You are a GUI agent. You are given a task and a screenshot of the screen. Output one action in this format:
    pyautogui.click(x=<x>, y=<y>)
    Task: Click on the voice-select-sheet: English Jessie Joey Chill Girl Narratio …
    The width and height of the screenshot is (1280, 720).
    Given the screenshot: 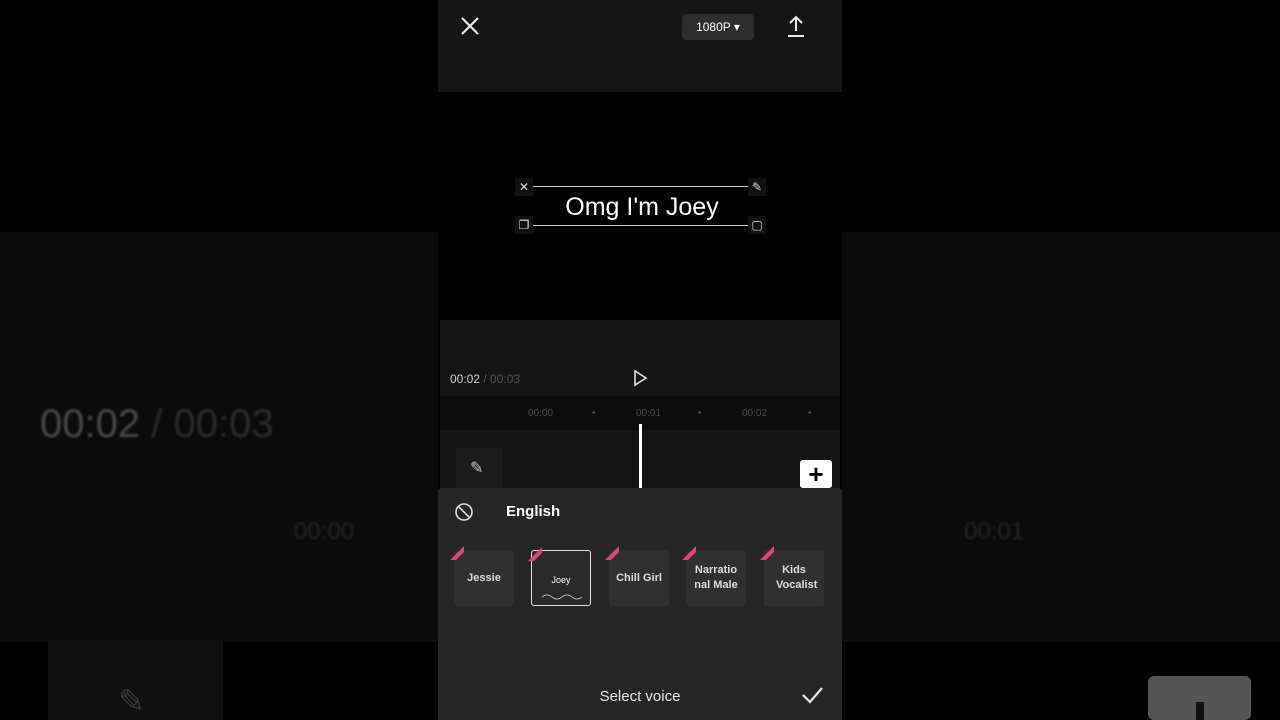 What is the action you would take?
    pyautogui.click(x=640, y=604)
    